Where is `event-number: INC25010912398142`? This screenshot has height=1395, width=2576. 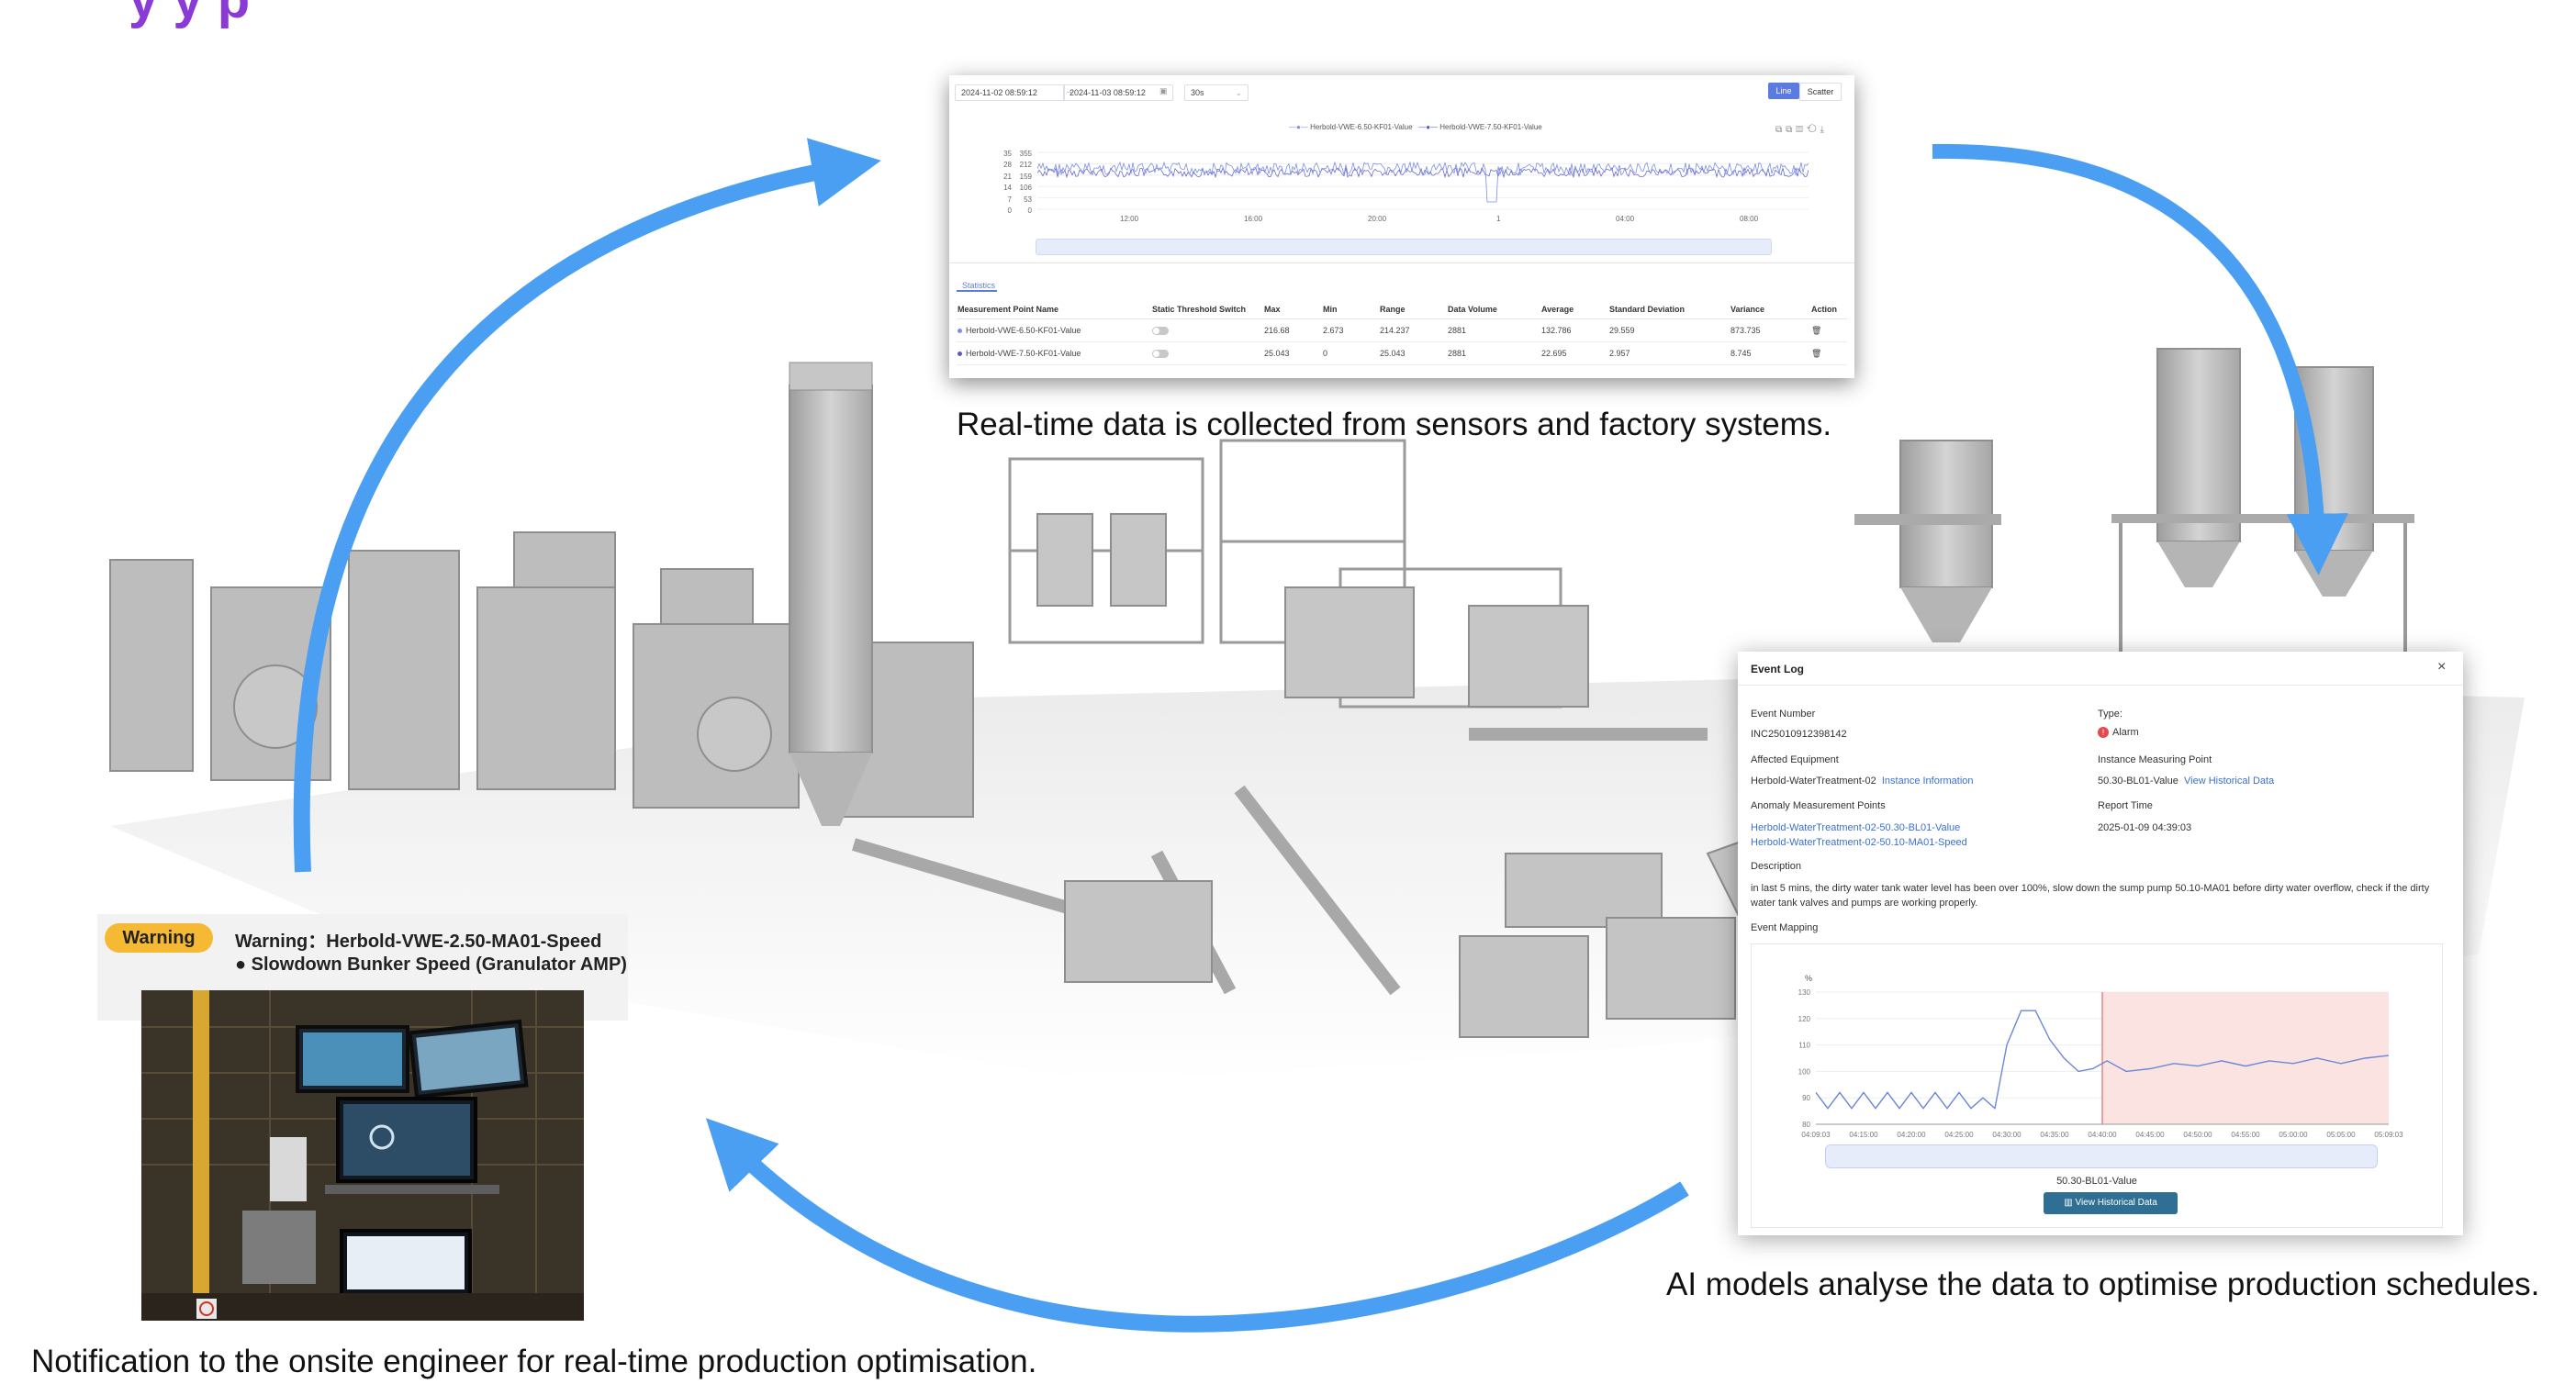 event-number: INC25010912398142 is located at coordinates (1799, 734).